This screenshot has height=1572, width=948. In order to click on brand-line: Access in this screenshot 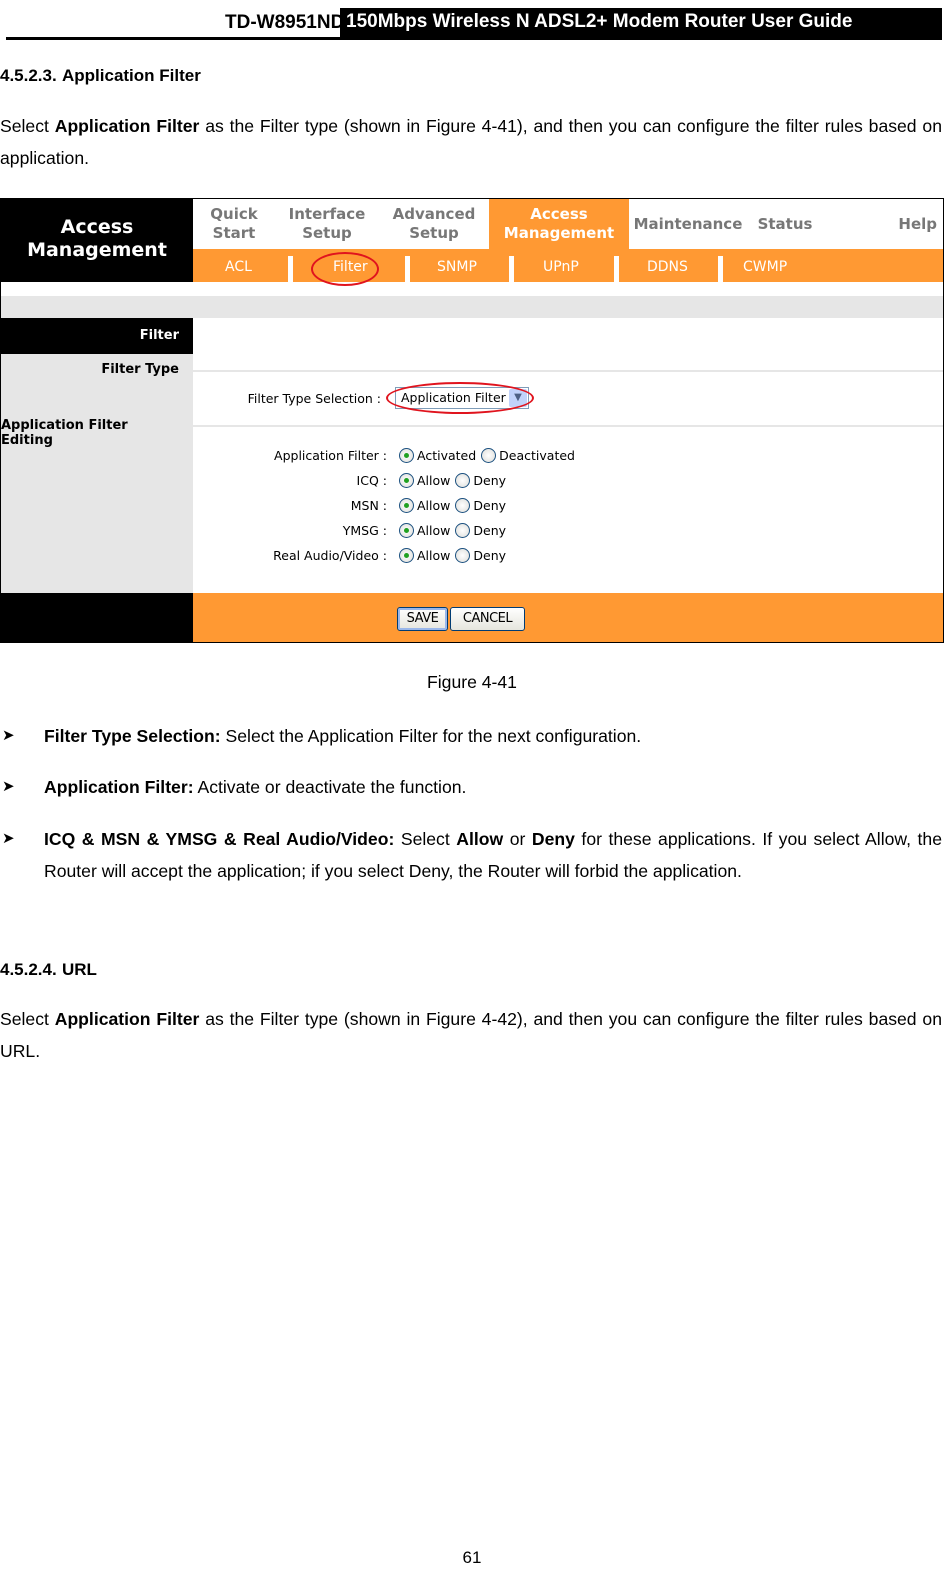, I will do `click(97, 227)`.